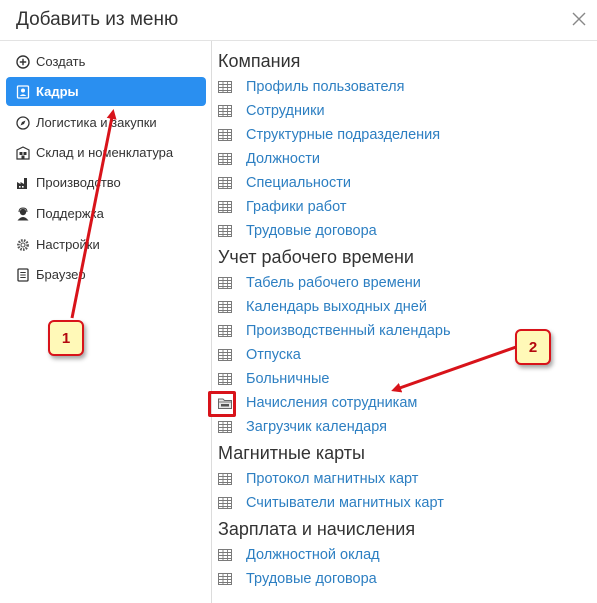 The height and width of the screenshot is (603, 597). Describe the element at coordinates (222, 404) in the screenshot. I see `highlight-box` at that location.